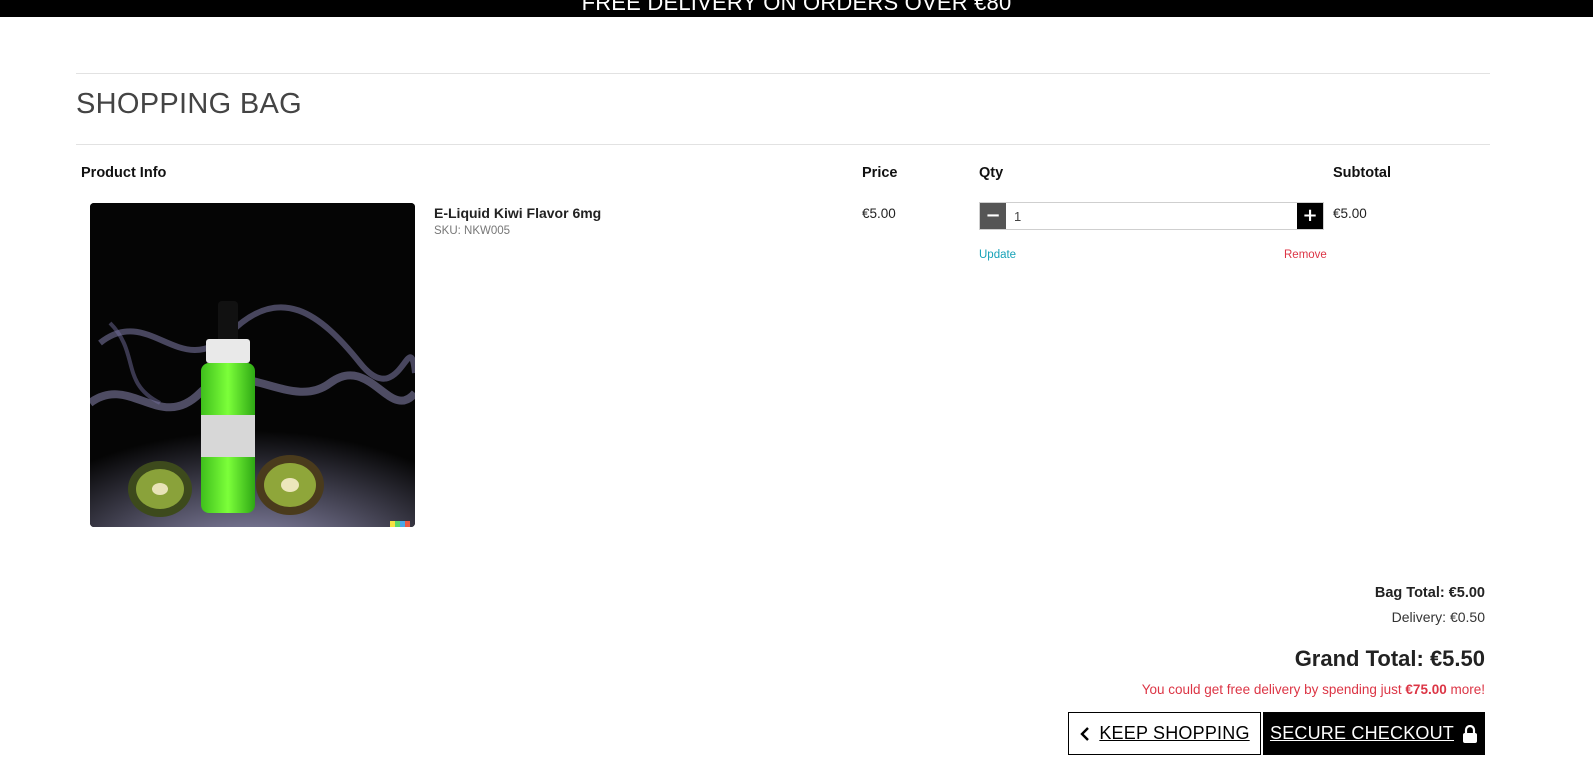 The image size is (1593, 774). I want to click on free-delivery-amount: €75.00, so click(1426, 689).